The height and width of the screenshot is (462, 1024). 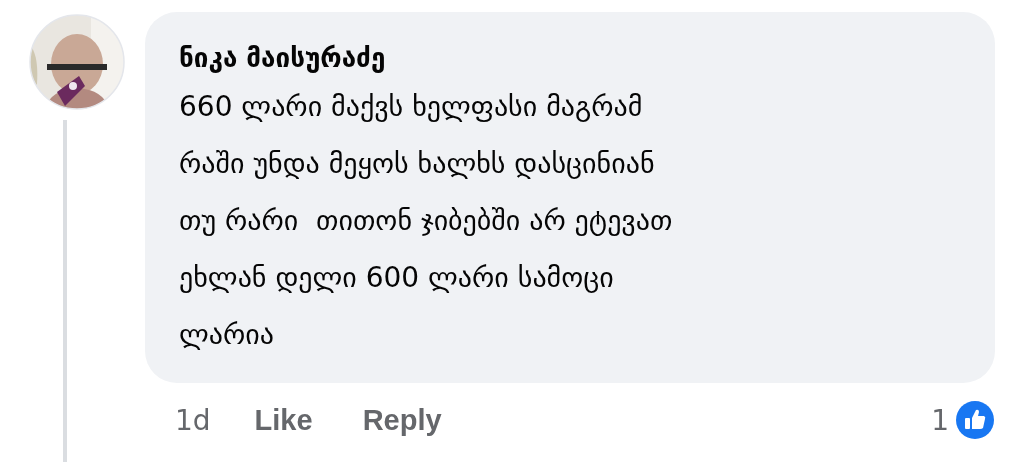 What do you see at coordinates (193, 420) in the screenshot?
I see `comment-time: 1d` at bounding box center [193, 420].